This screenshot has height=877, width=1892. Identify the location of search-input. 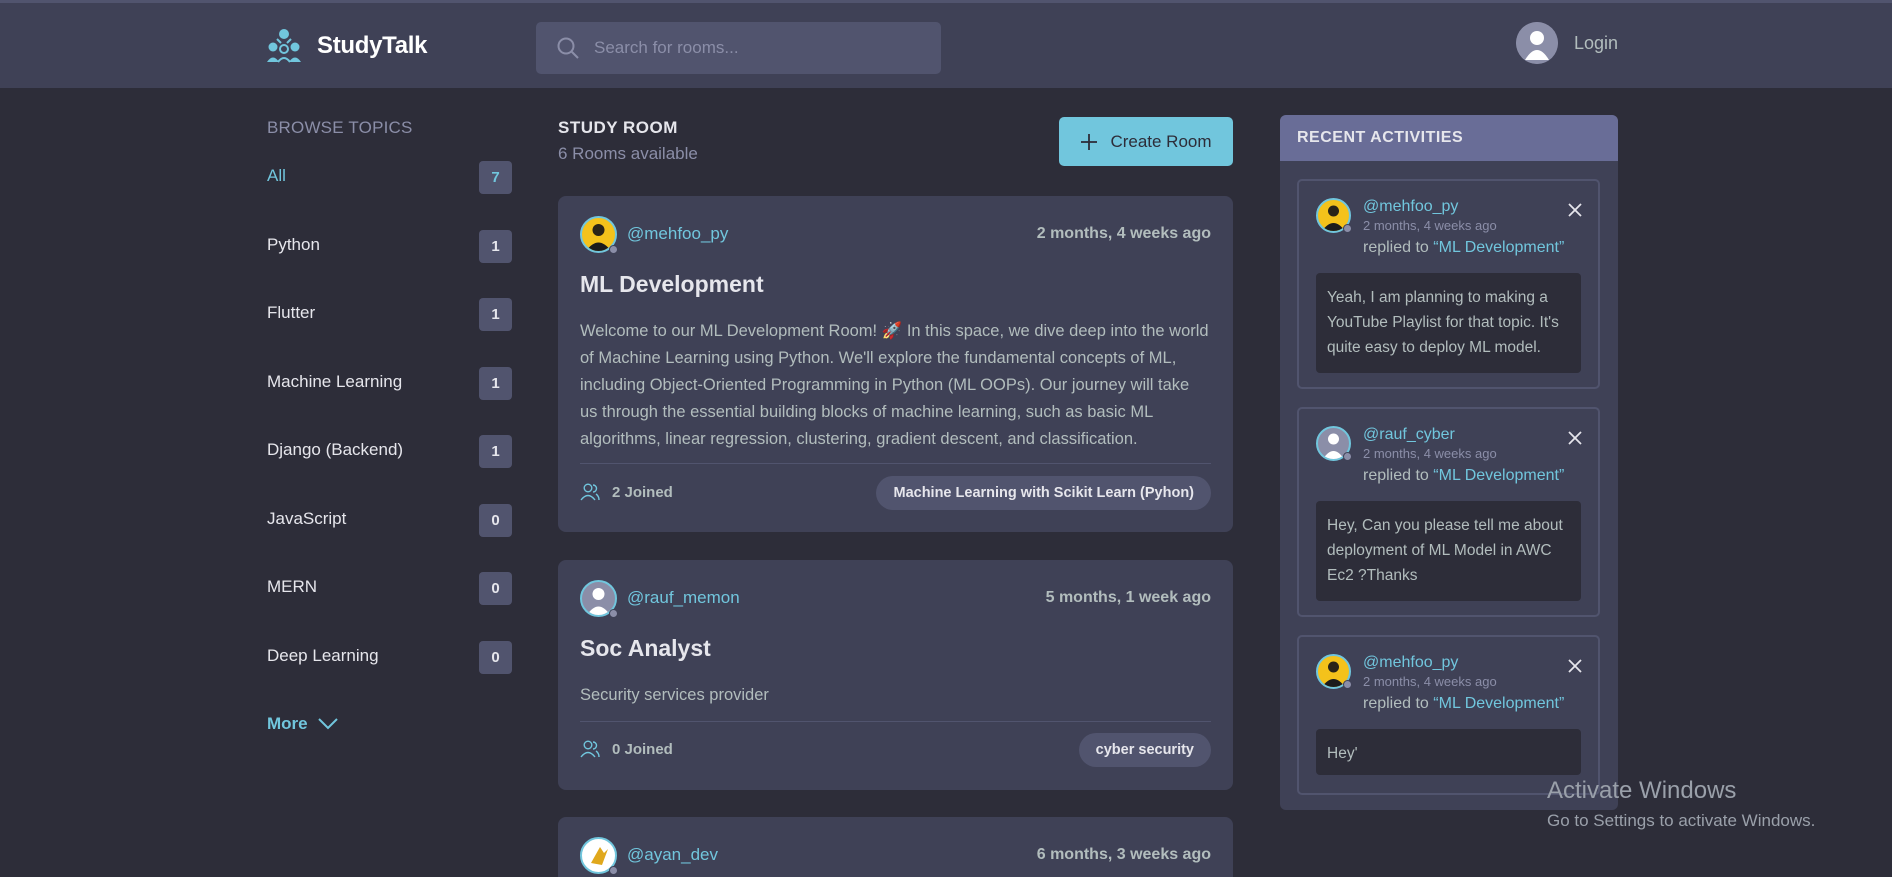
(754, 48).